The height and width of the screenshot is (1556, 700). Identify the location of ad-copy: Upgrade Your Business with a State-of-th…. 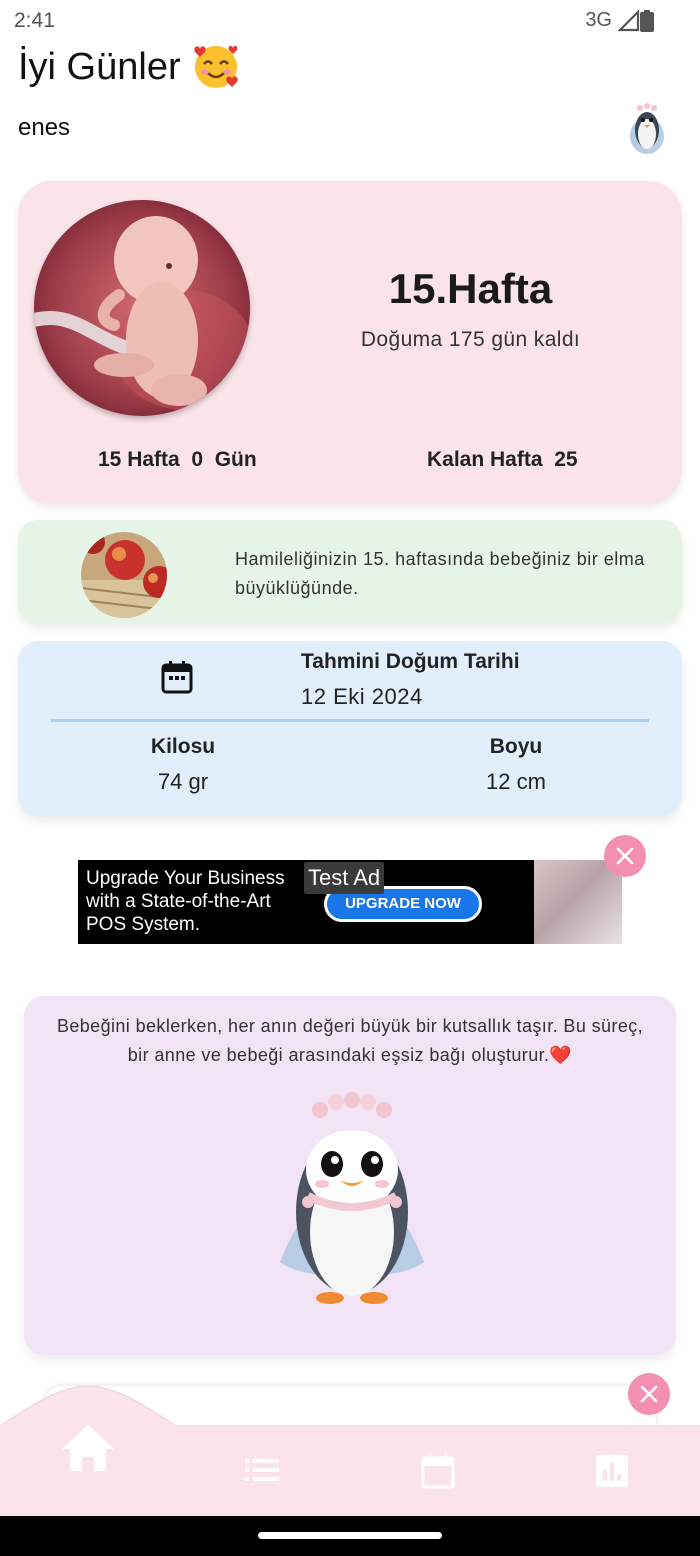
(185, 901).